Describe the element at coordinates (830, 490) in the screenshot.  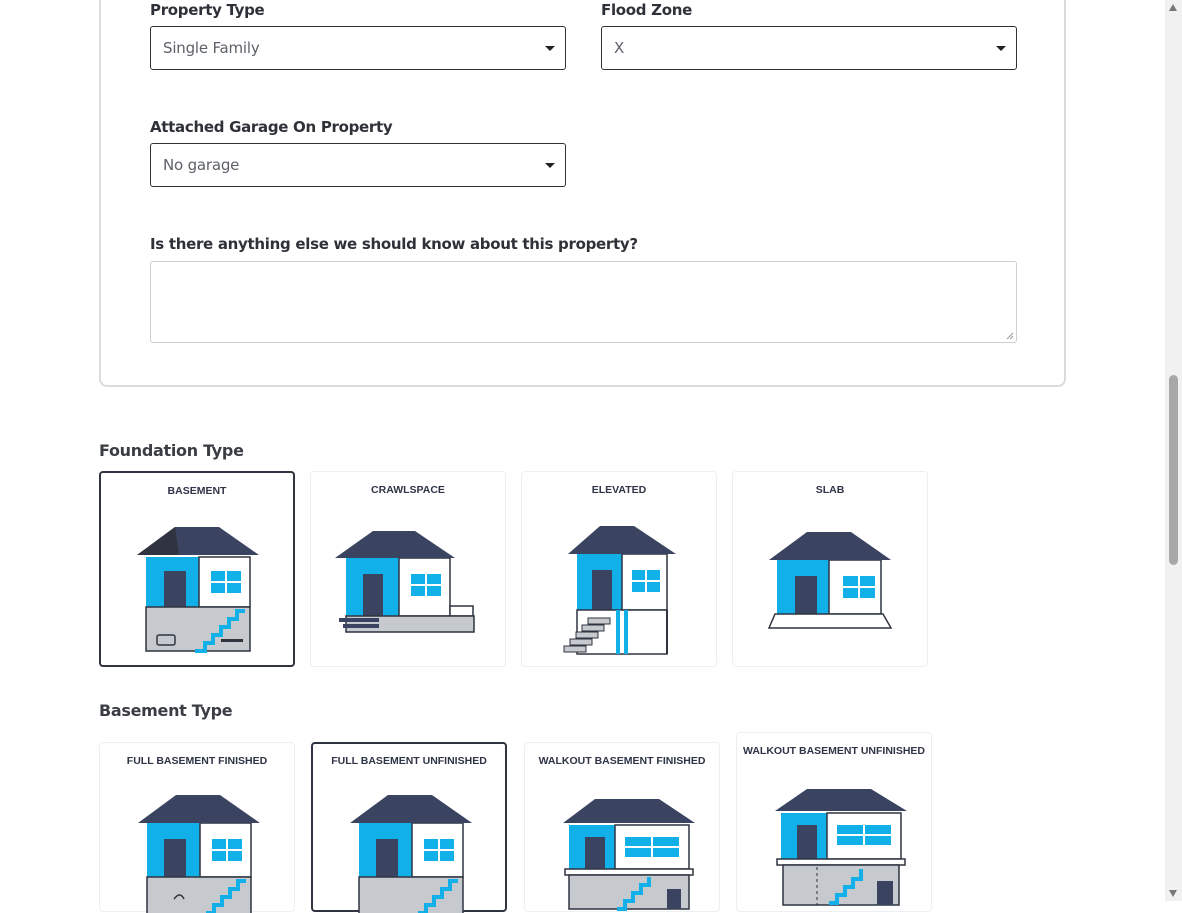
I see `foundation-option-label: SLAB` at that location.